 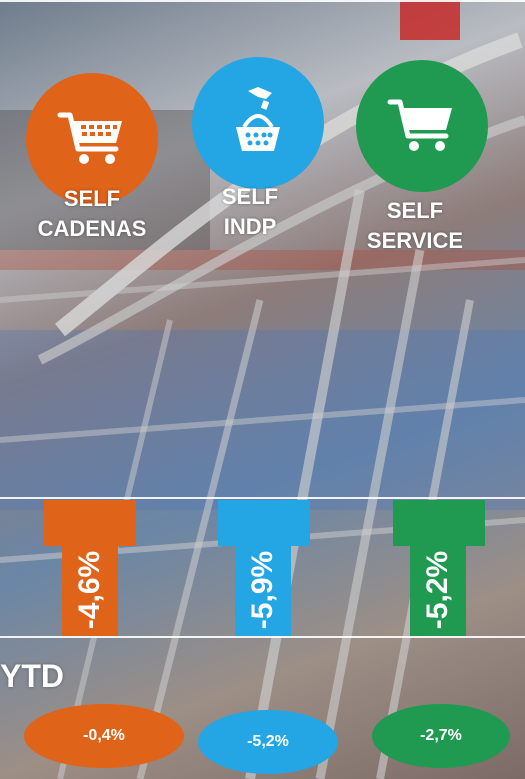 I want to click on self-service-monthly-change: -5,2%, so click(x=437, y=590).